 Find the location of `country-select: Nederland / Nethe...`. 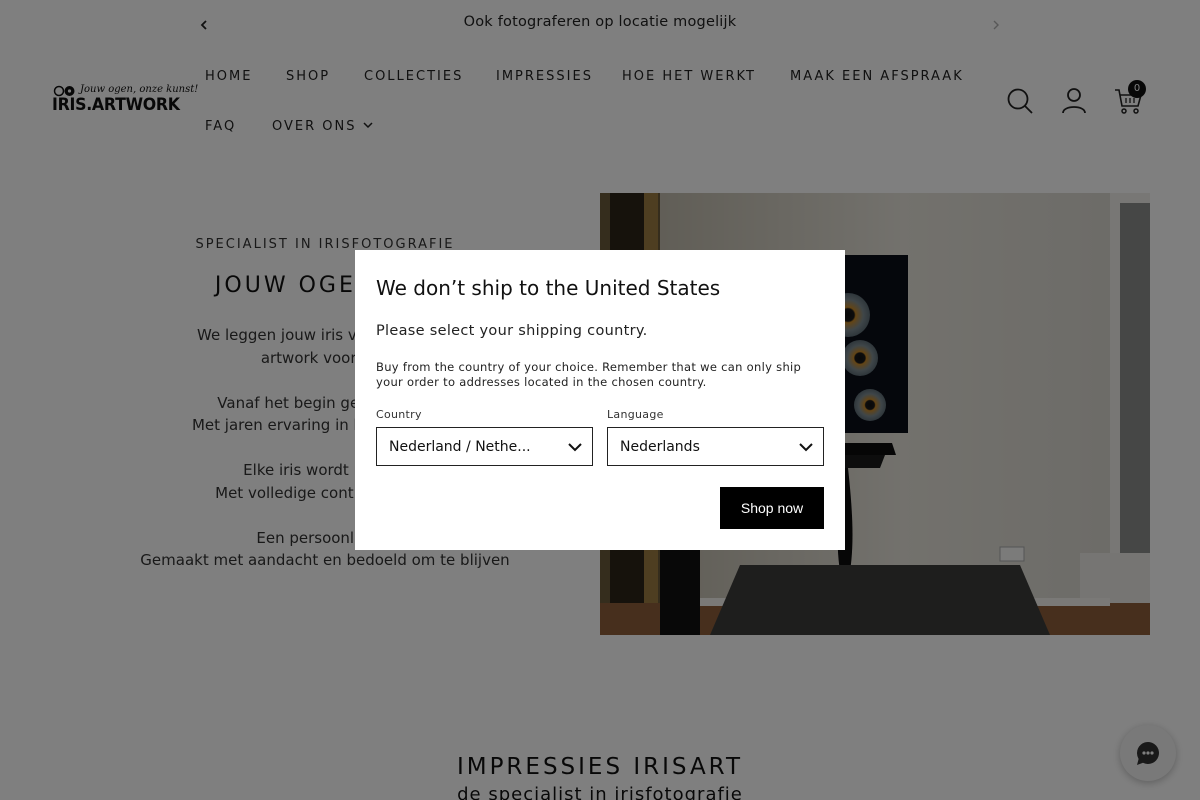

country-select: Nederland / Nethe... is located at coordinates (484, 446).